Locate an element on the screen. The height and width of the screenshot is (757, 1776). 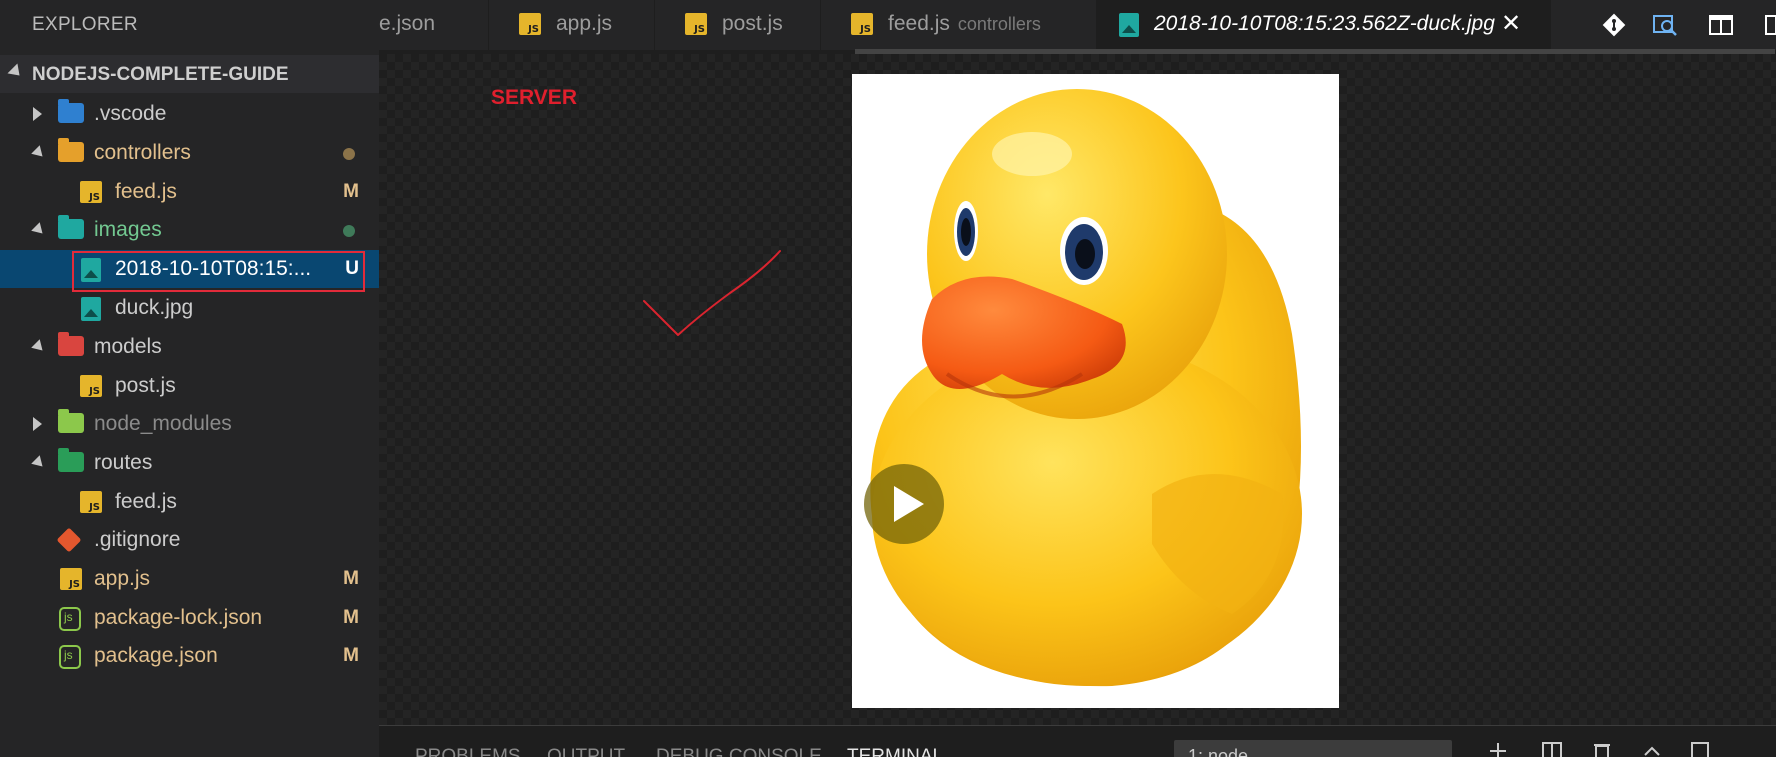
tree-item-label: controllers is located at coordinates (142, 152).